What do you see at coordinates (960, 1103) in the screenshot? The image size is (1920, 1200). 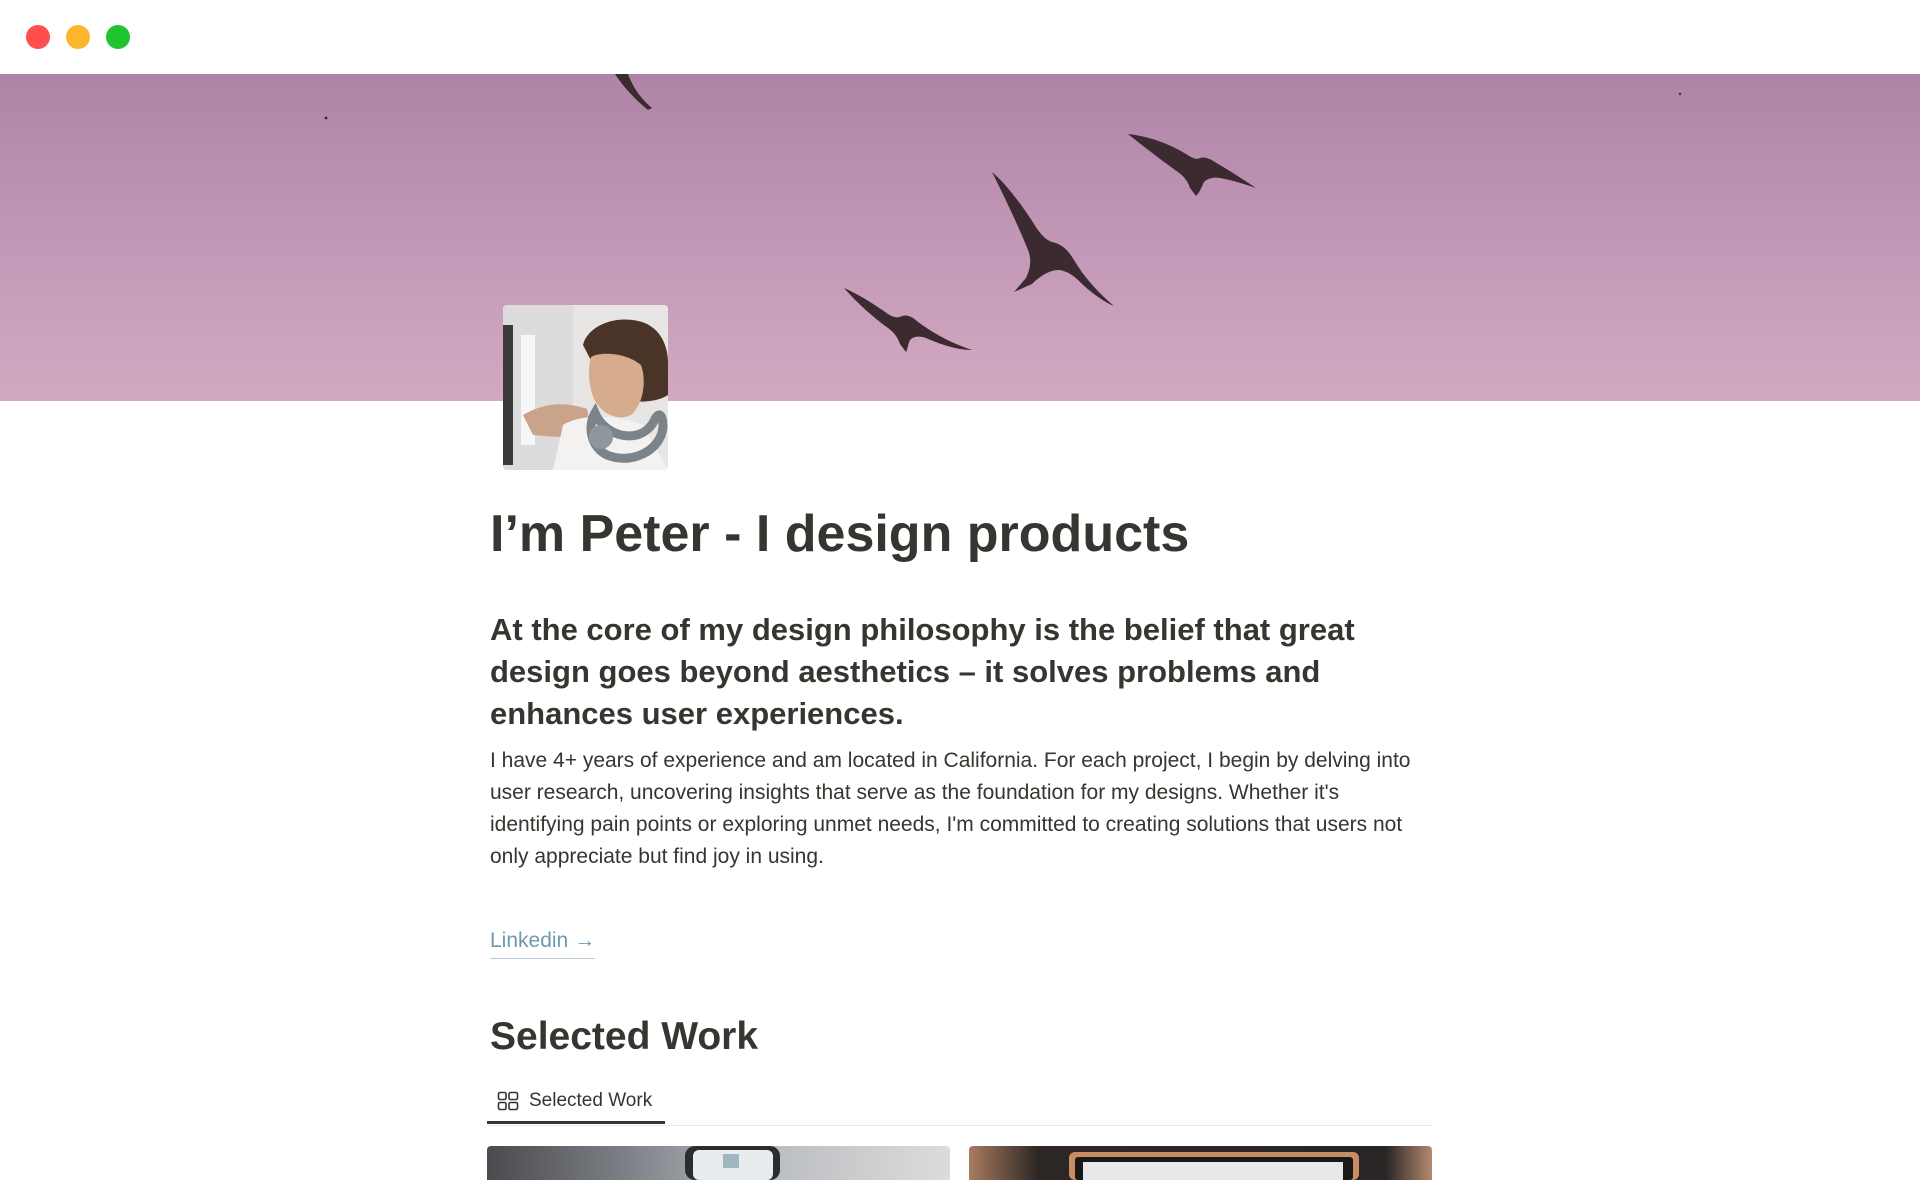 I see `database-view-tabs: Selected Work` at bounding box center [960, 1103].